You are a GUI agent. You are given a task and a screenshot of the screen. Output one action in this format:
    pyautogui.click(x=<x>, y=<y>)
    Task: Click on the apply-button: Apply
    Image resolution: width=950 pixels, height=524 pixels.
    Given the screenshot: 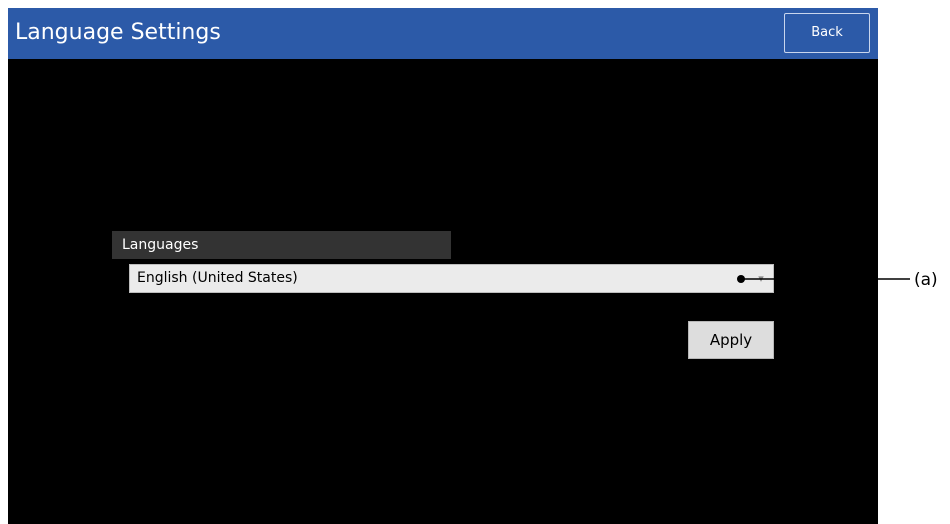 What is the action you would take?
    pyautogui.click(x=731, y=340)
    